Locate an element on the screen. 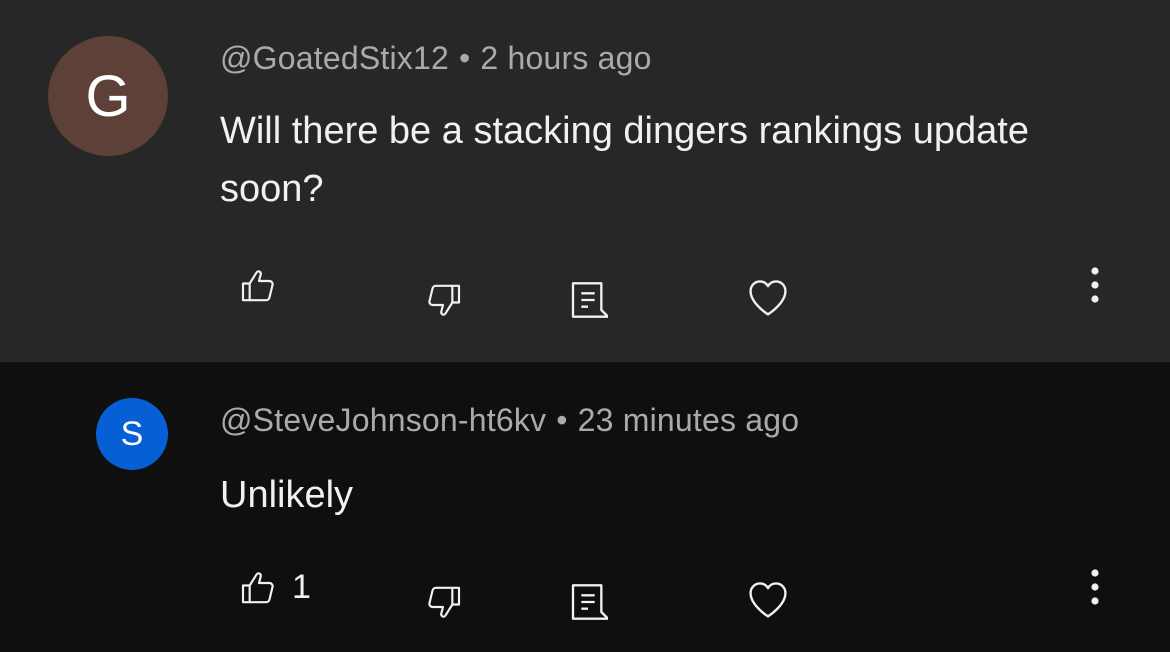 The height and width of the screenshot is (652, 1170). avatar-letter: S is located at coordinates (132, 433).